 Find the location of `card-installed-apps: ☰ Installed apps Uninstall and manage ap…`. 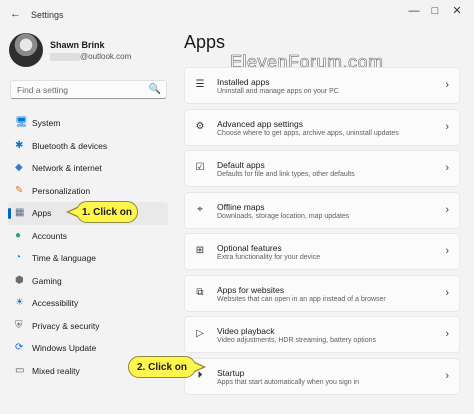

card-installed-apps: ☰ Installed apps Uninstall and manage ap… is located at coordinates (322, 85).